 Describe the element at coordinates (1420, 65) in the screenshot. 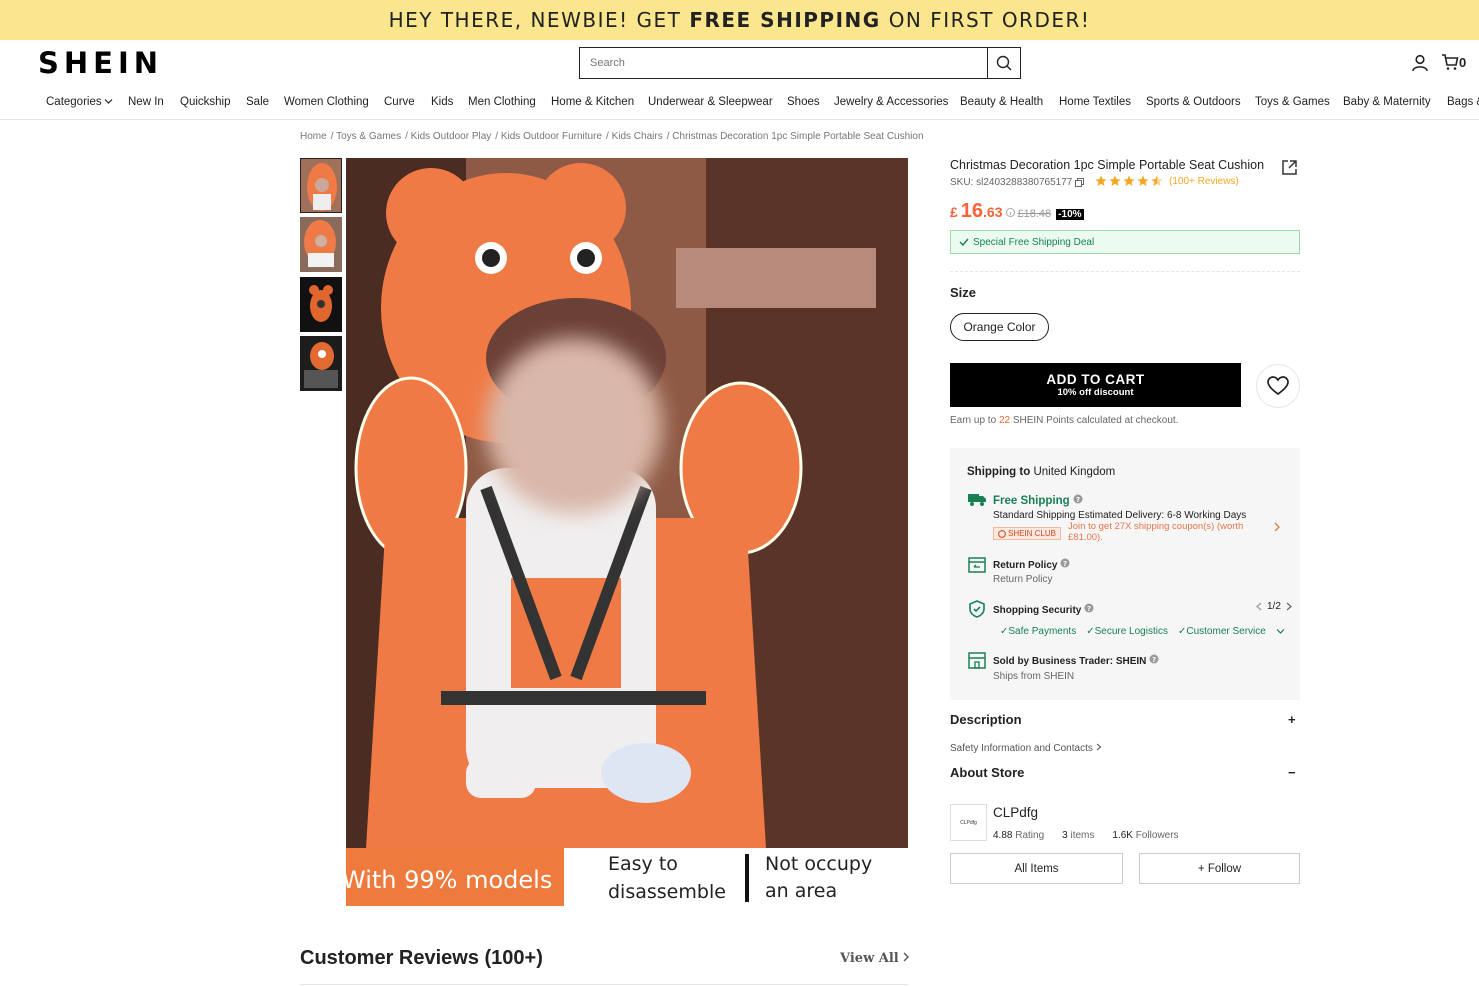

I see `account-icon` at that location.